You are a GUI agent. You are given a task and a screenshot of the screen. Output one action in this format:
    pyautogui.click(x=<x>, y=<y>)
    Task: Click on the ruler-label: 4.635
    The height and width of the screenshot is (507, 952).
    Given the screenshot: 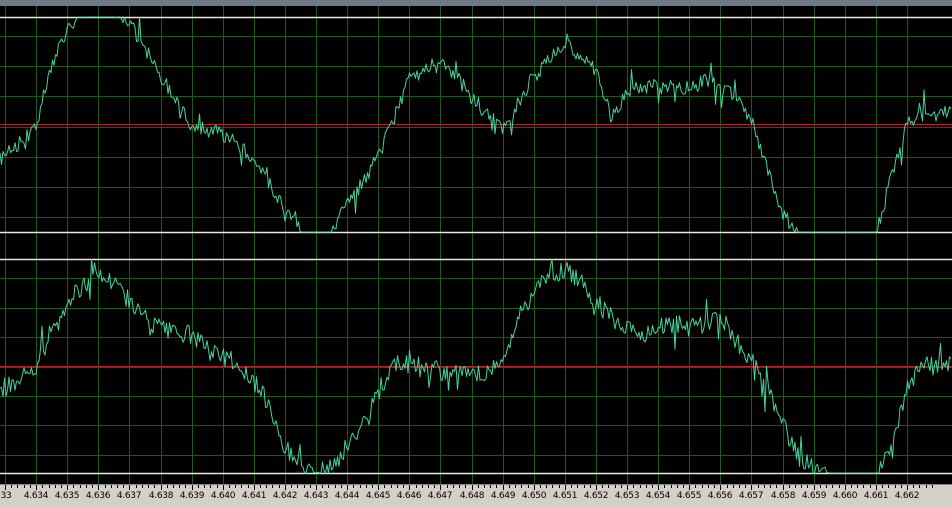 What is the action you would take?
    pyautogui.click(x=67, y=496)
    